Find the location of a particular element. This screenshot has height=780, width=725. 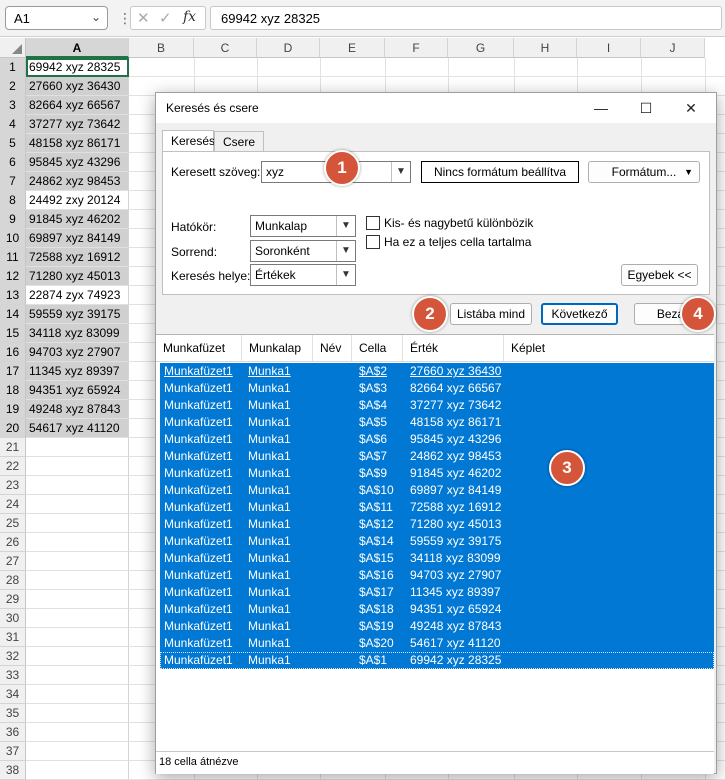

result-row: Munkafüzet1 Munka1 $A$14 59559 xyz 39175 is located at coordinates (437, 541).